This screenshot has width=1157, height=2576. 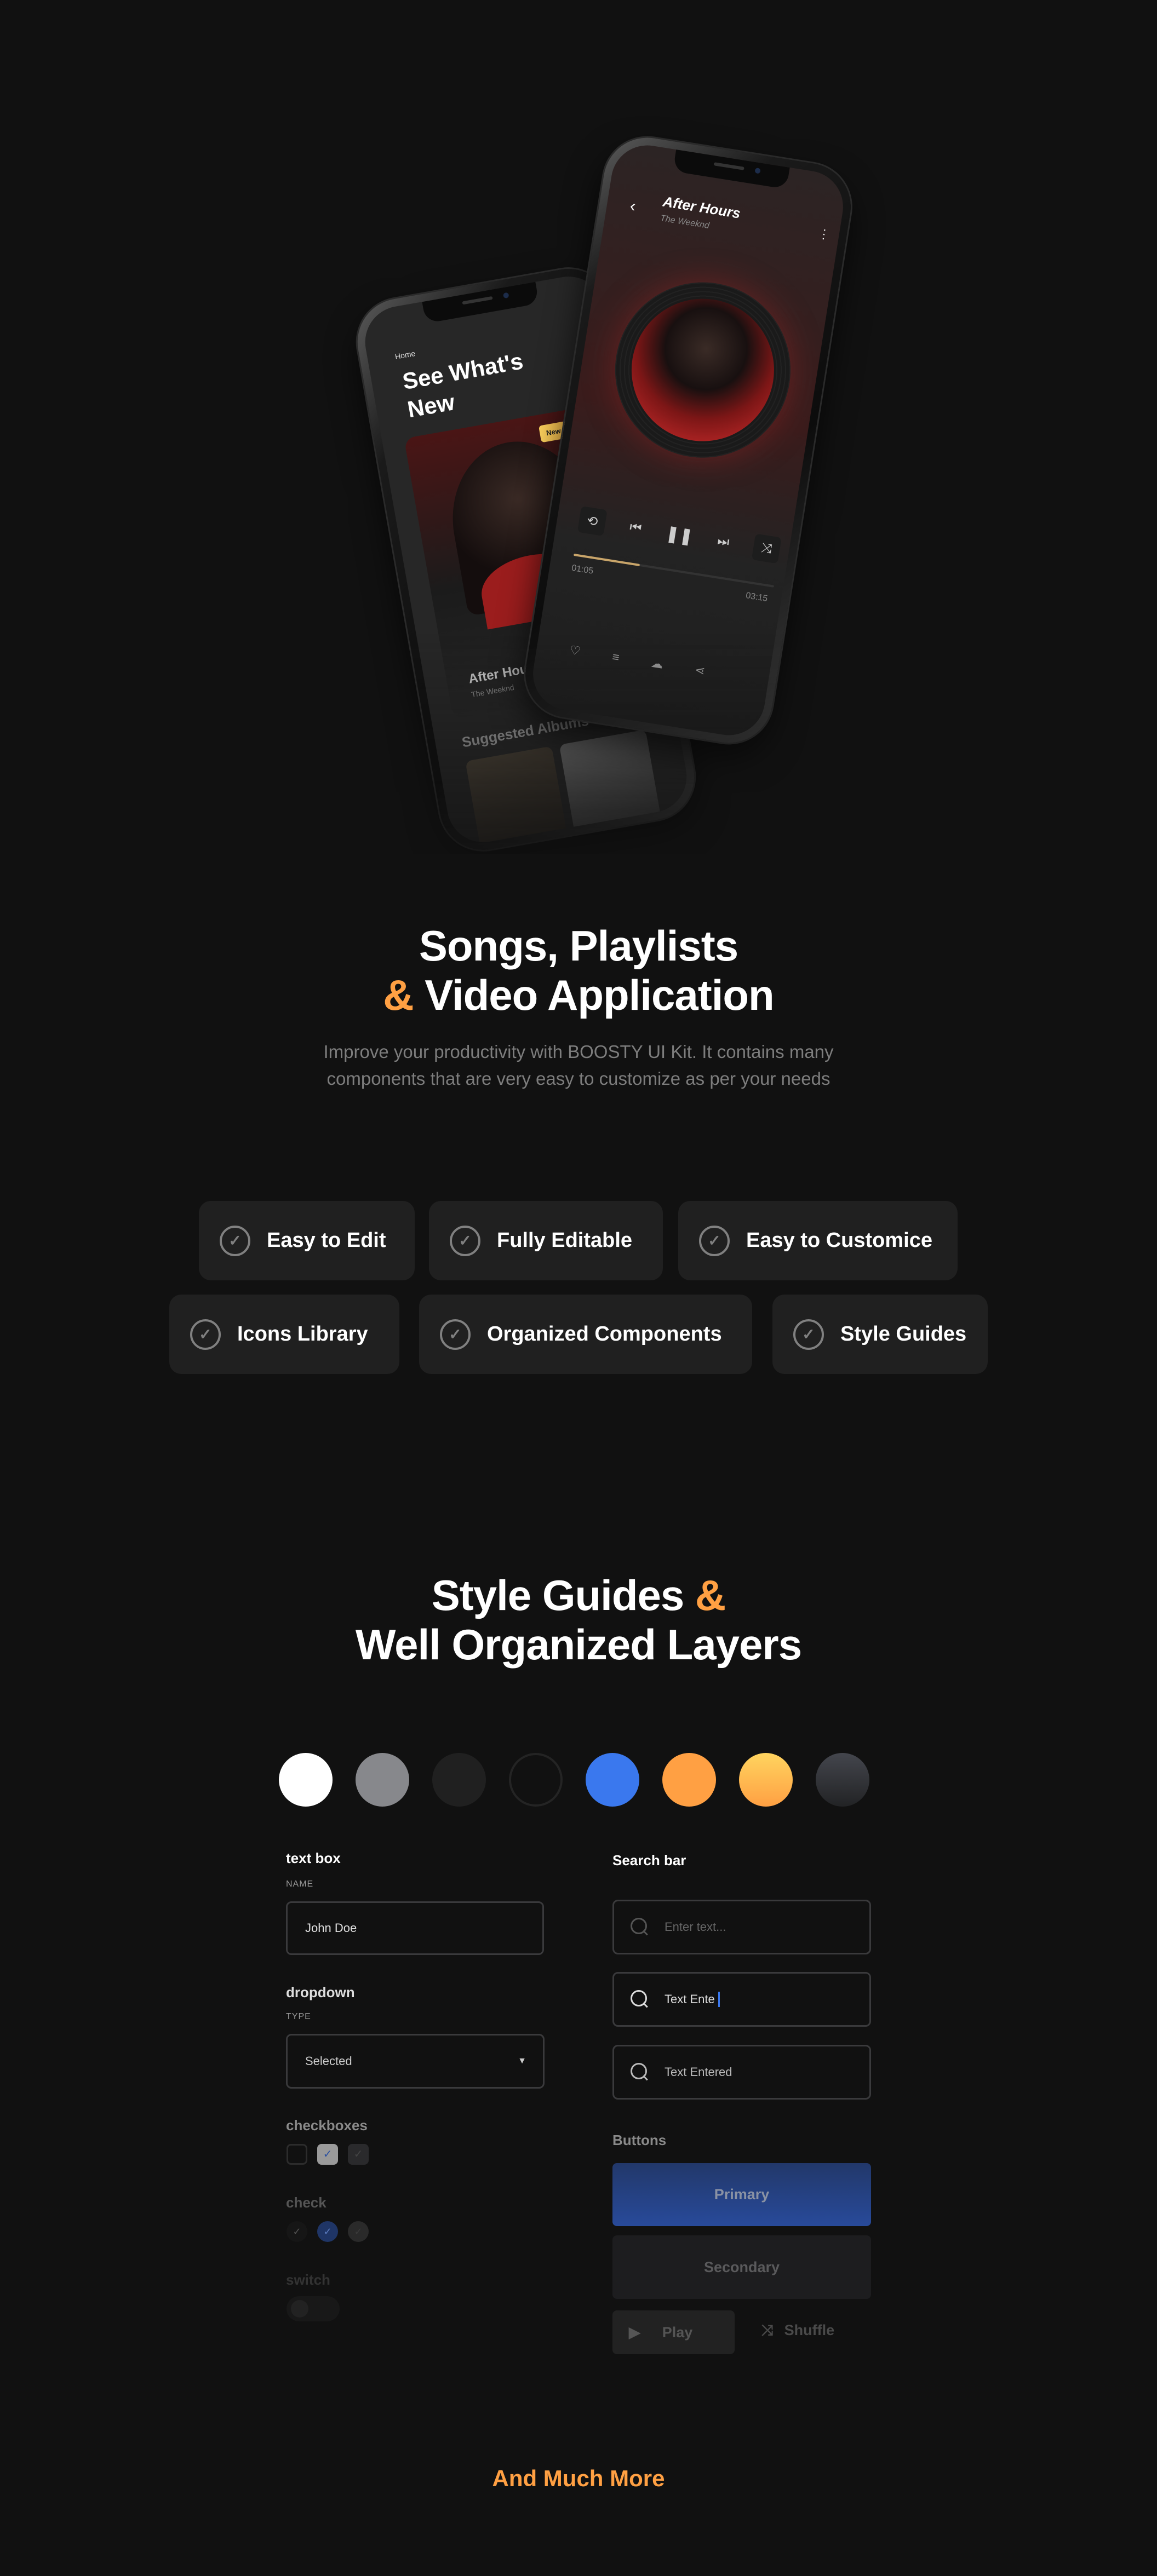 I want to click on more-options-icon: · · ·, so click(x=824, y=233).